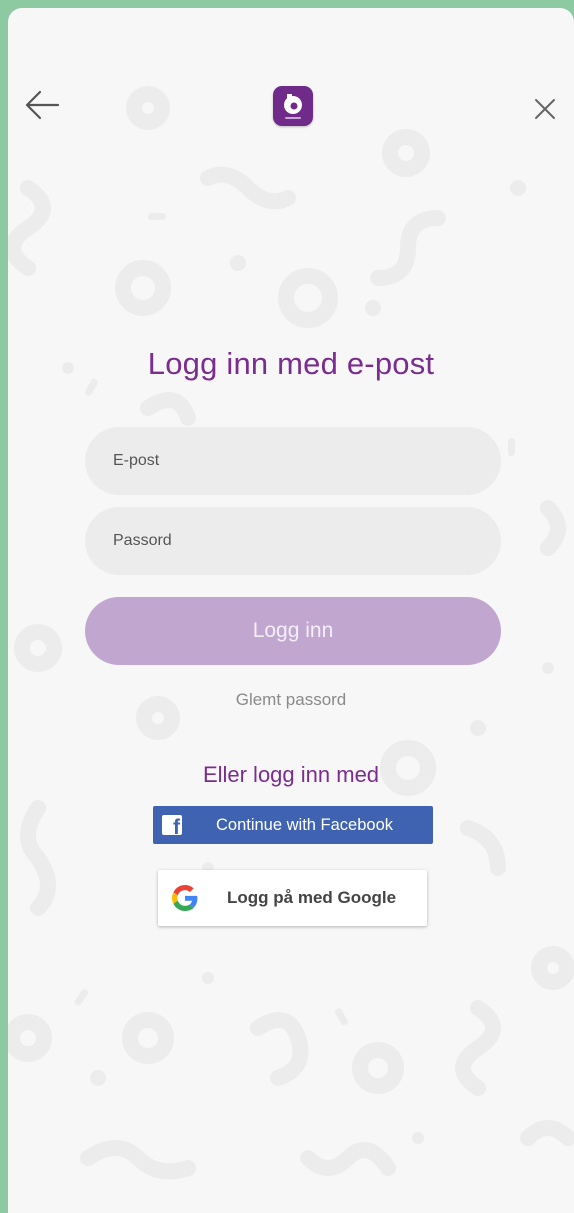 Image resolution: width=574 pixels, height=1213 pixels. Describe the element at coordinates (312, 897) in the screenshot. I see `google-button-label: Logg på med Google` at that location.